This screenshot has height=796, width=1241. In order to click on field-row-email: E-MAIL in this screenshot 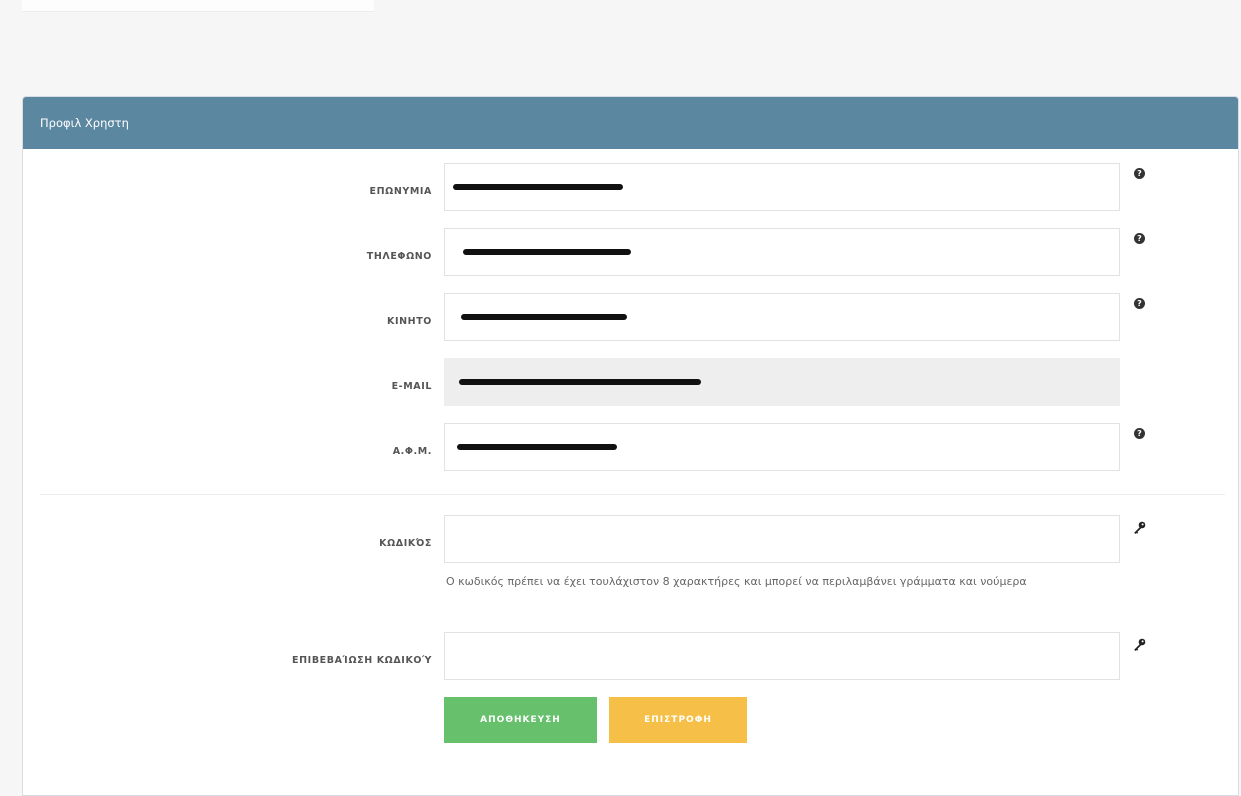, I will do `click(630, 382)`.